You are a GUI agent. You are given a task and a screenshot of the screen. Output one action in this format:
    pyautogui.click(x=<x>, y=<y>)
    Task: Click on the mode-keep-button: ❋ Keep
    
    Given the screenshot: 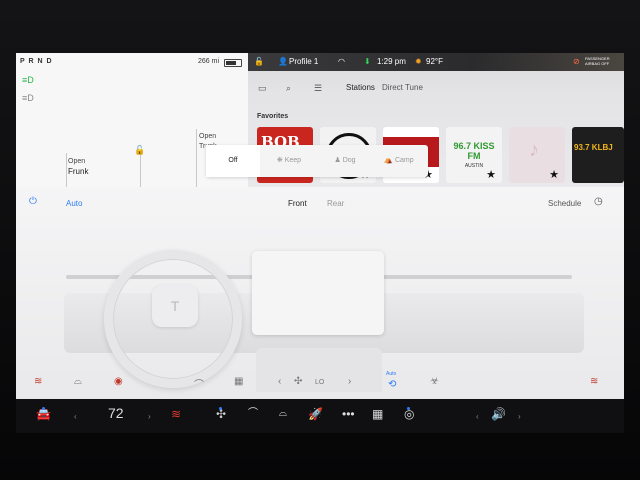 What is the action you would take?
    pyautogui.click(x=289, y=161)
    